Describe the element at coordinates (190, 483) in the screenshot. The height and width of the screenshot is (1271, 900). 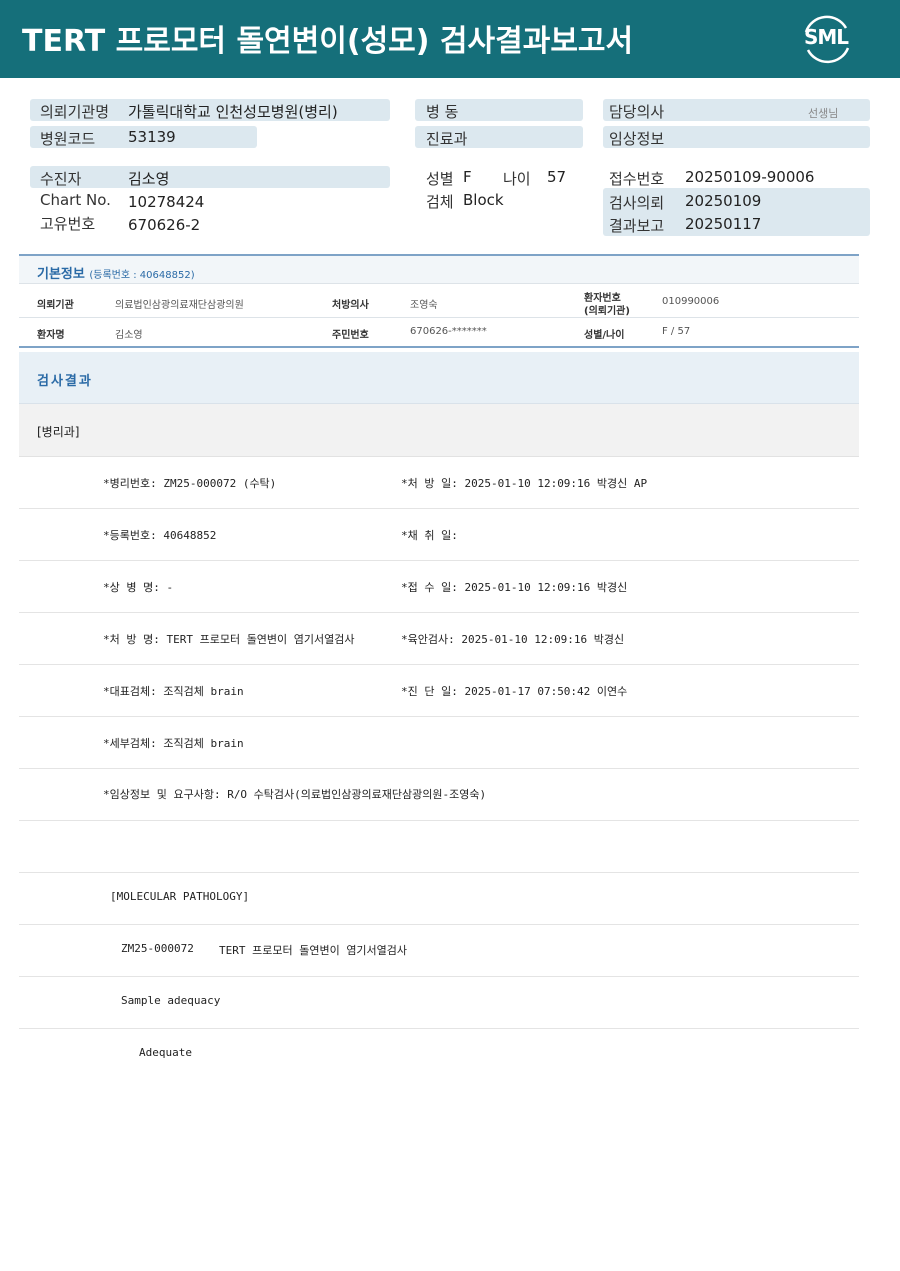
I see `result-row-left: *병리번호: ZM25-000072 (수탁)` at that location.